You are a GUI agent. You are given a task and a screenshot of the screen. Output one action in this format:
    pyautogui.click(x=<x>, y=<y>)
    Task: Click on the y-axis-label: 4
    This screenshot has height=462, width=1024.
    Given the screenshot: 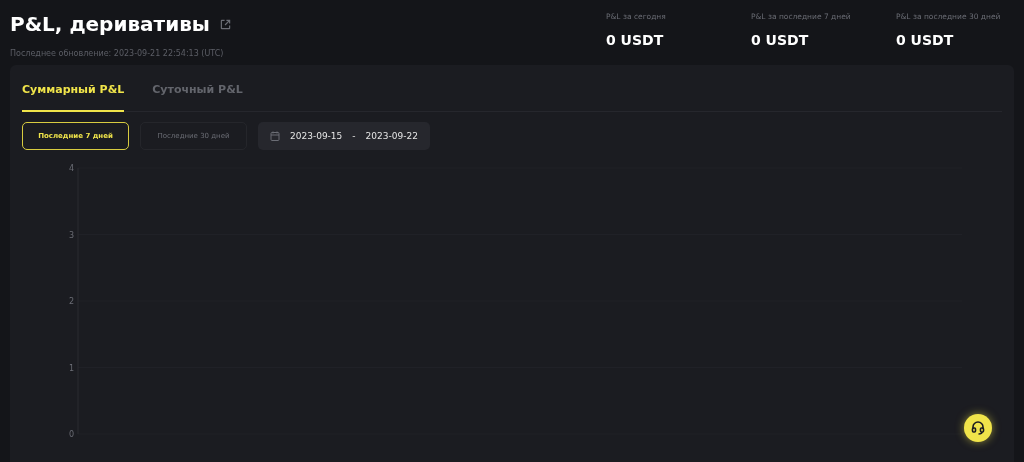 What is the action you would take?
    pyautogui.click(x=71, y=168)
    